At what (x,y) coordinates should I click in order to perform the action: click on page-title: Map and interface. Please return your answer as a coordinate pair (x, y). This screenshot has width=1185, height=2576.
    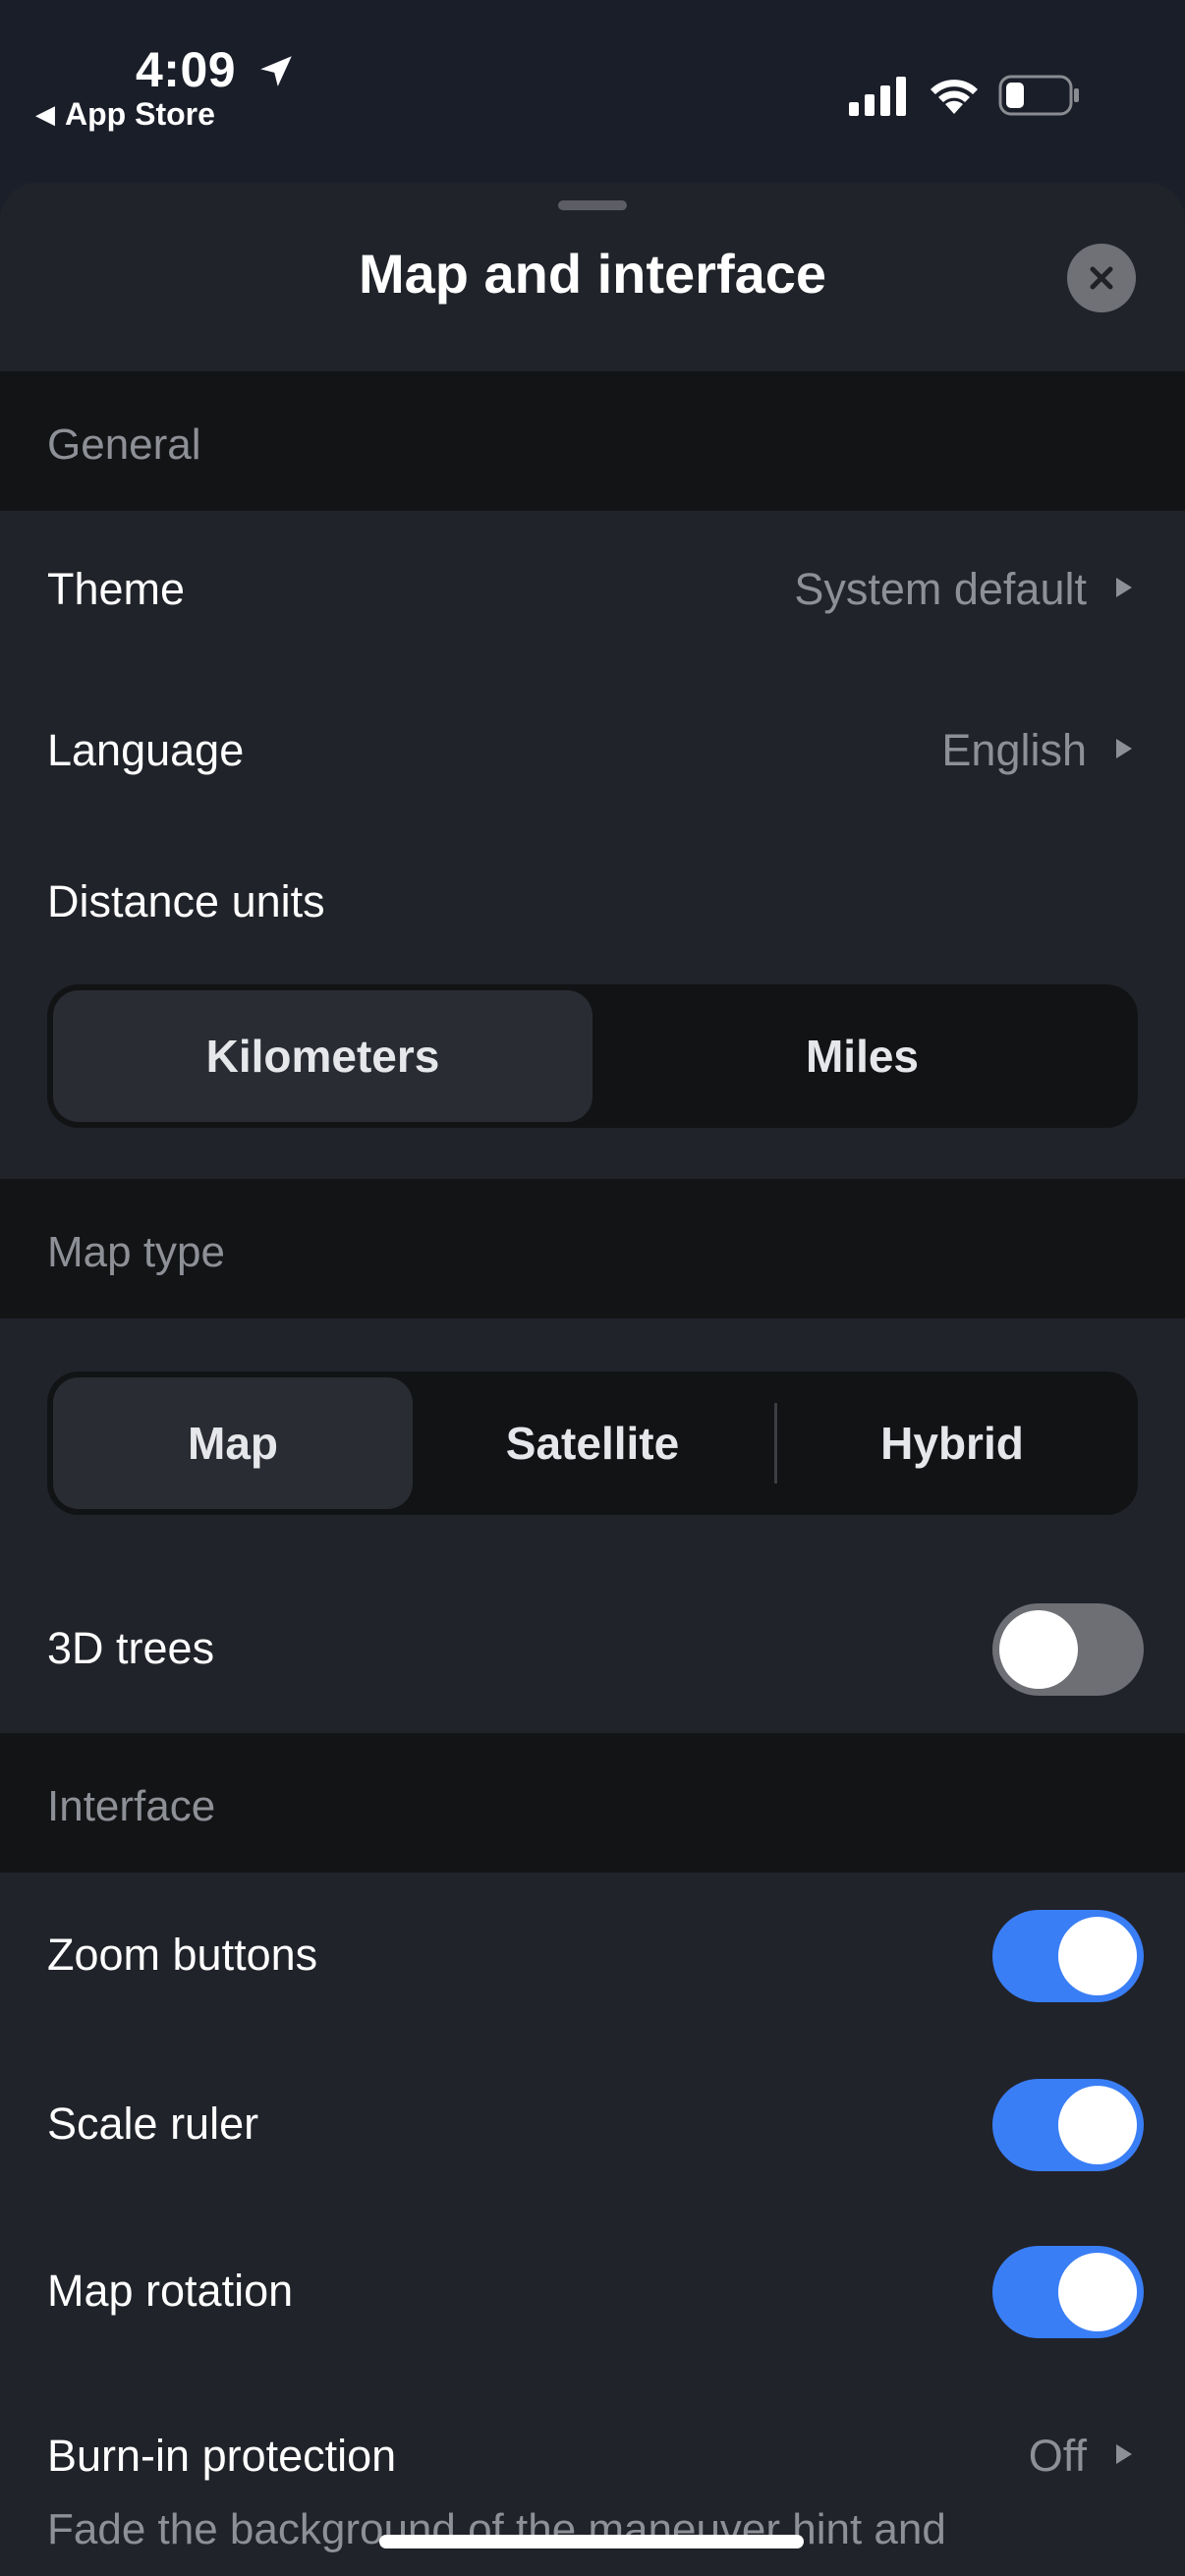
    Looking at the image, I should click on (592, 274).